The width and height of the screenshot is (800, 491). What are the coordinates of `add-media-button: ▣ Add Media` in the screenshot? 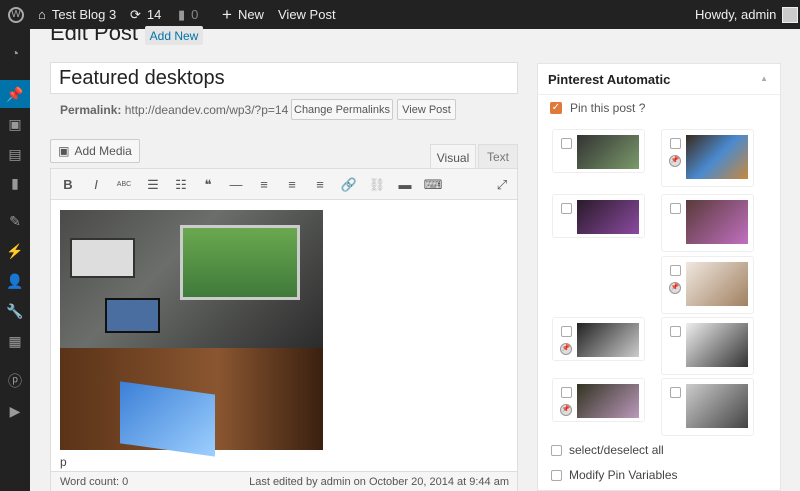 It's located at (95, 151).